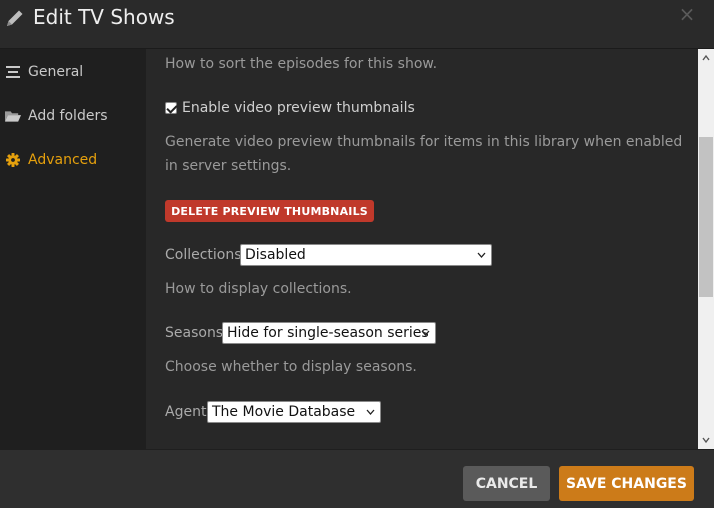 This screenshot has width=714, height=508. I want to click on sidebar-item-add-folders: Add folders, so click(73, 116).